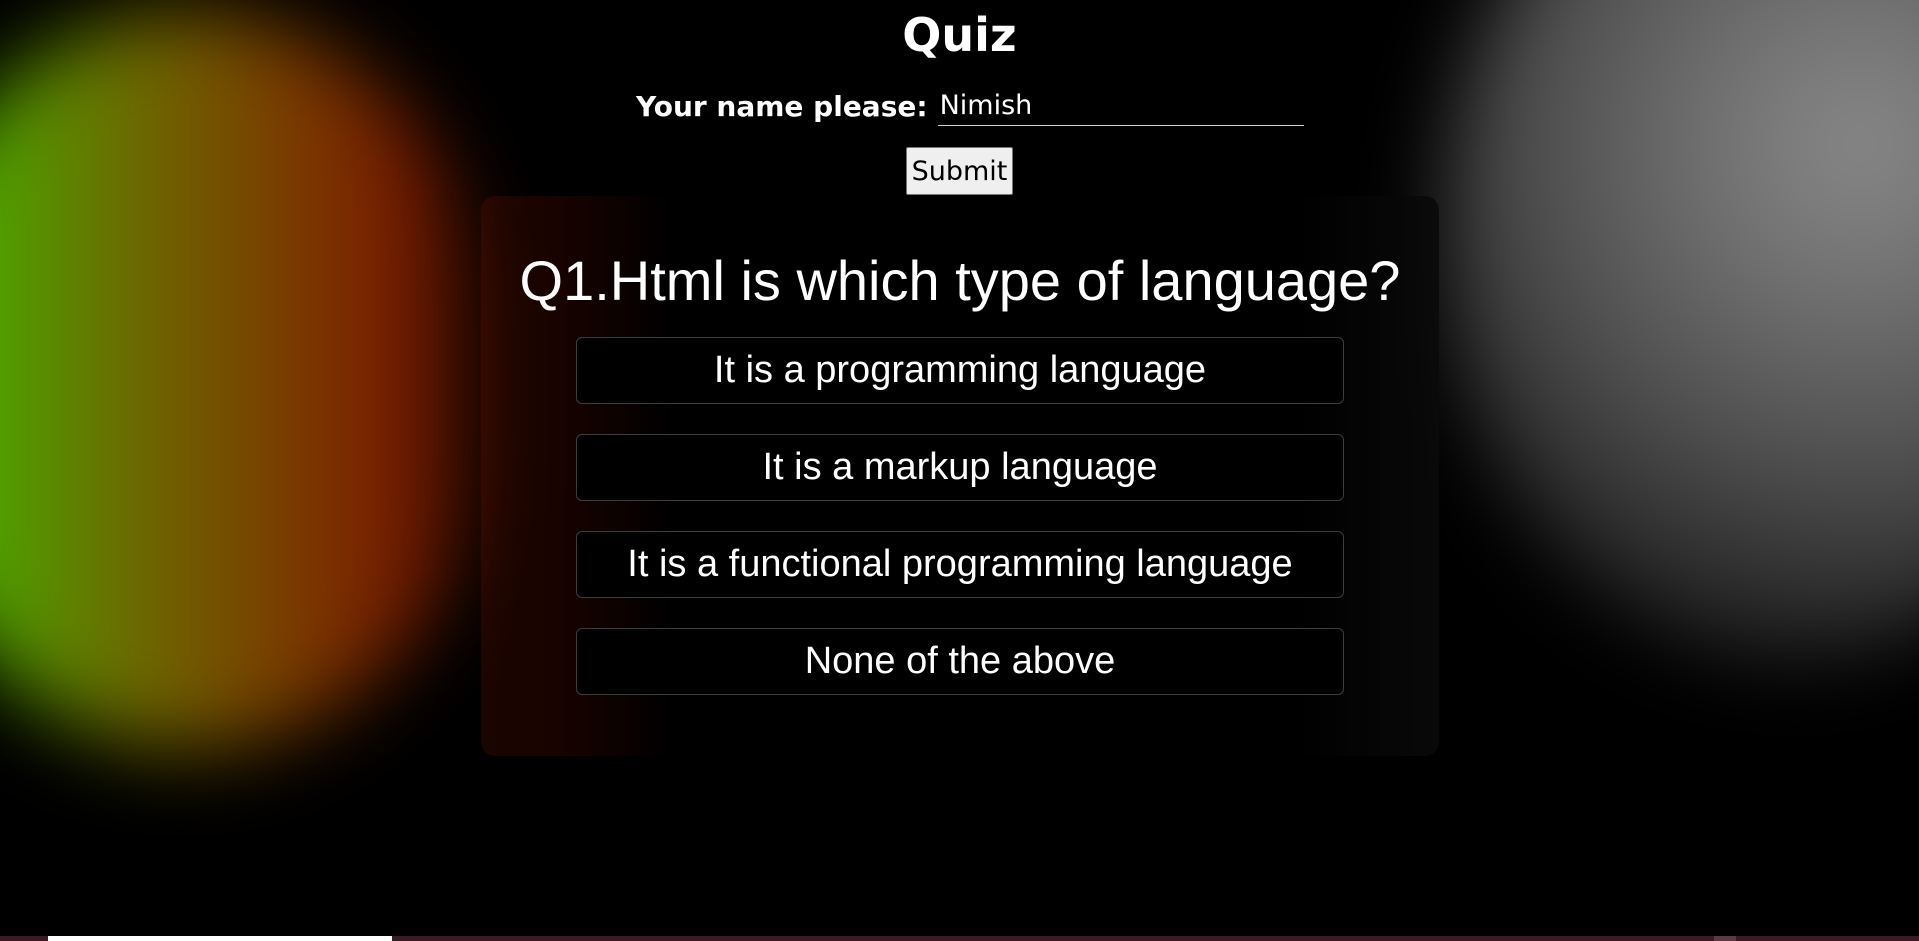 This screenshot has height=941, width=1919. What do you see at coordinates (959, 171) in the screenshot?
I see `submit-button: Submit` at bounding box center [959, 171].